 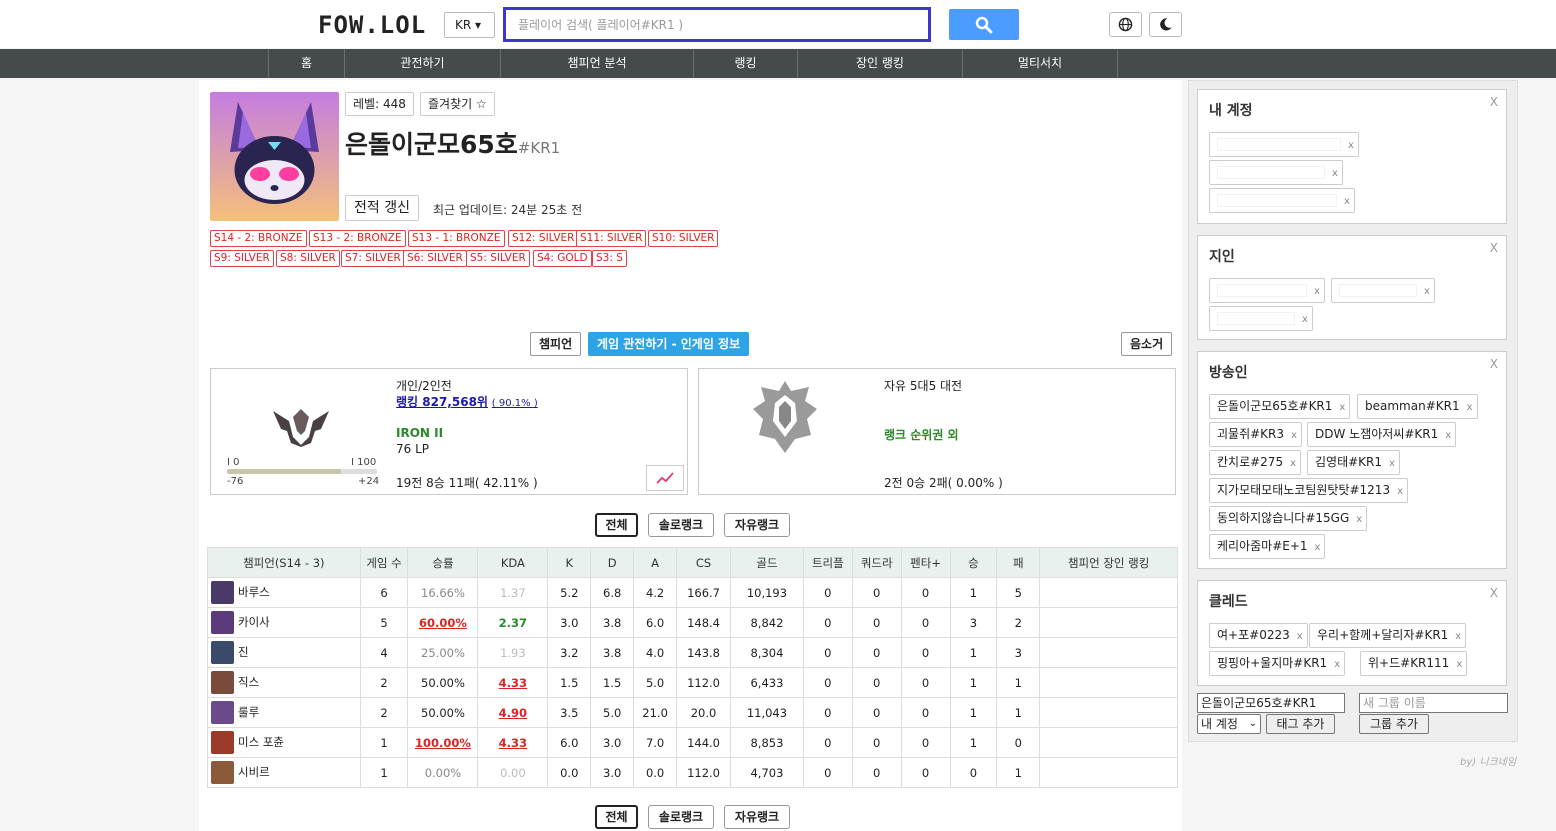 I want to click on solo-ranking-value: 랭킹 827,568위, so click(x=442, y=402).